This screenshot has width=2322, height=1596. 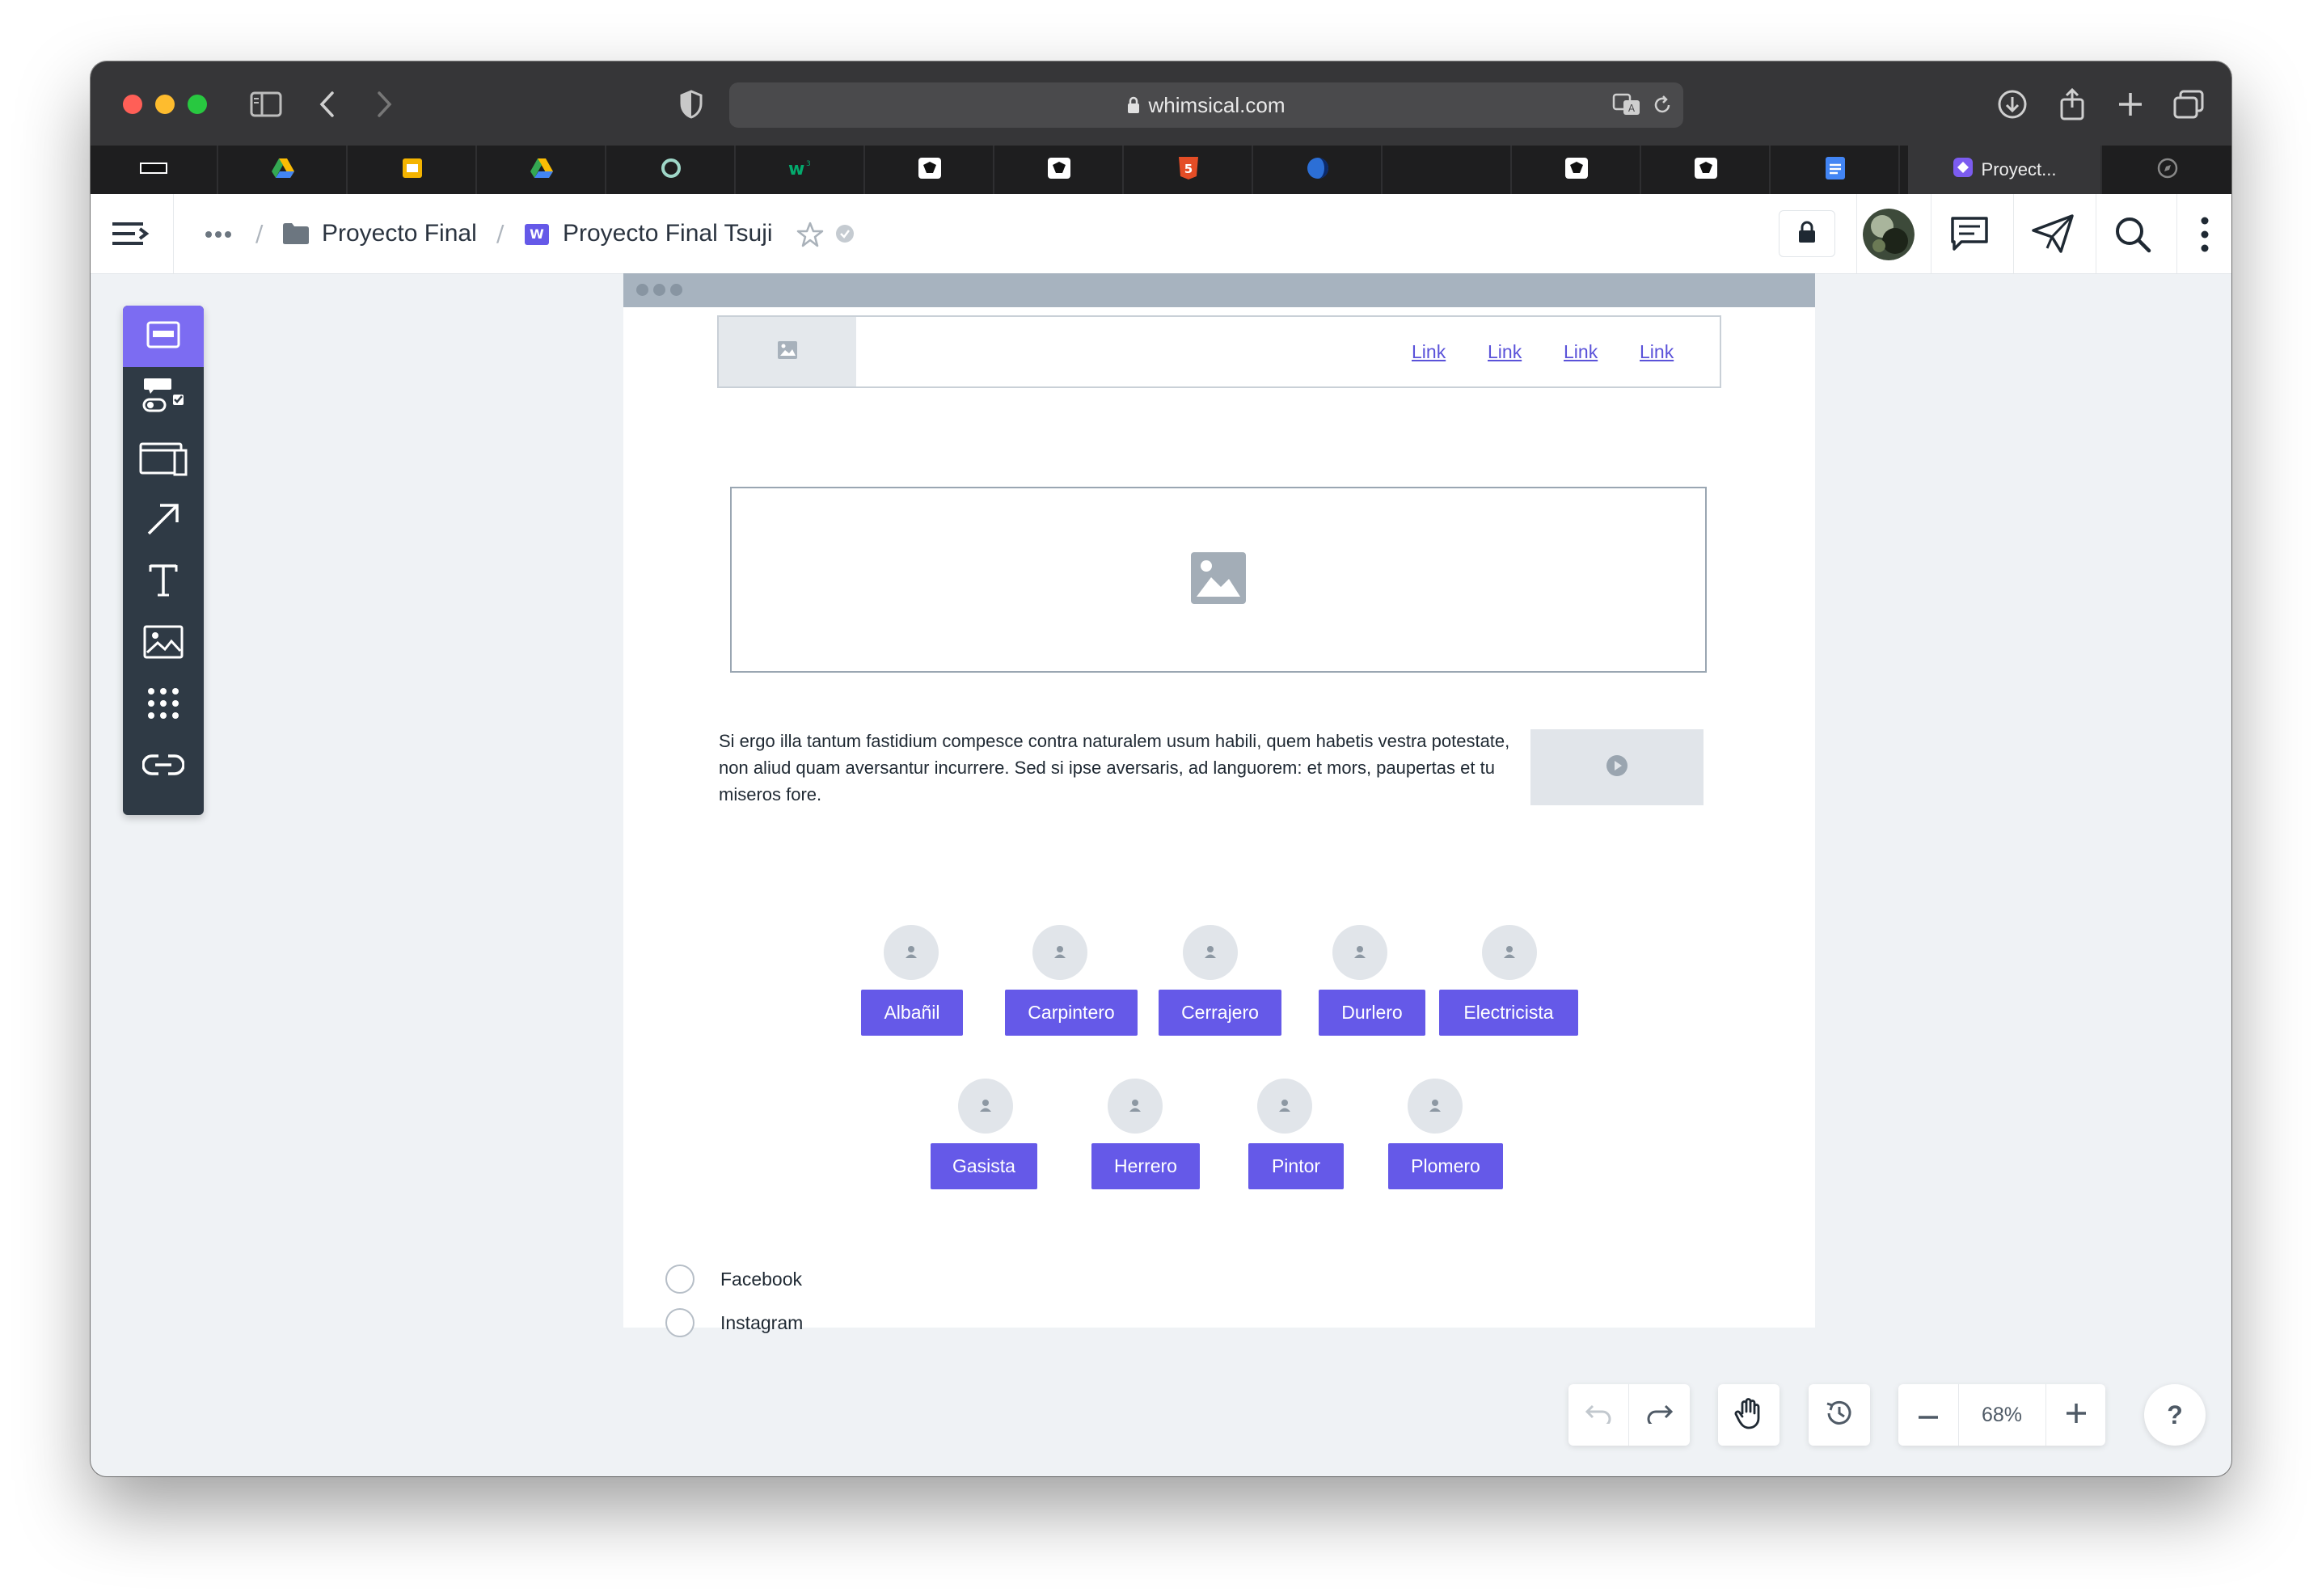 I want to click on trade-button-cerrajero: Cerrajero, so click(x=1220, y=1013).